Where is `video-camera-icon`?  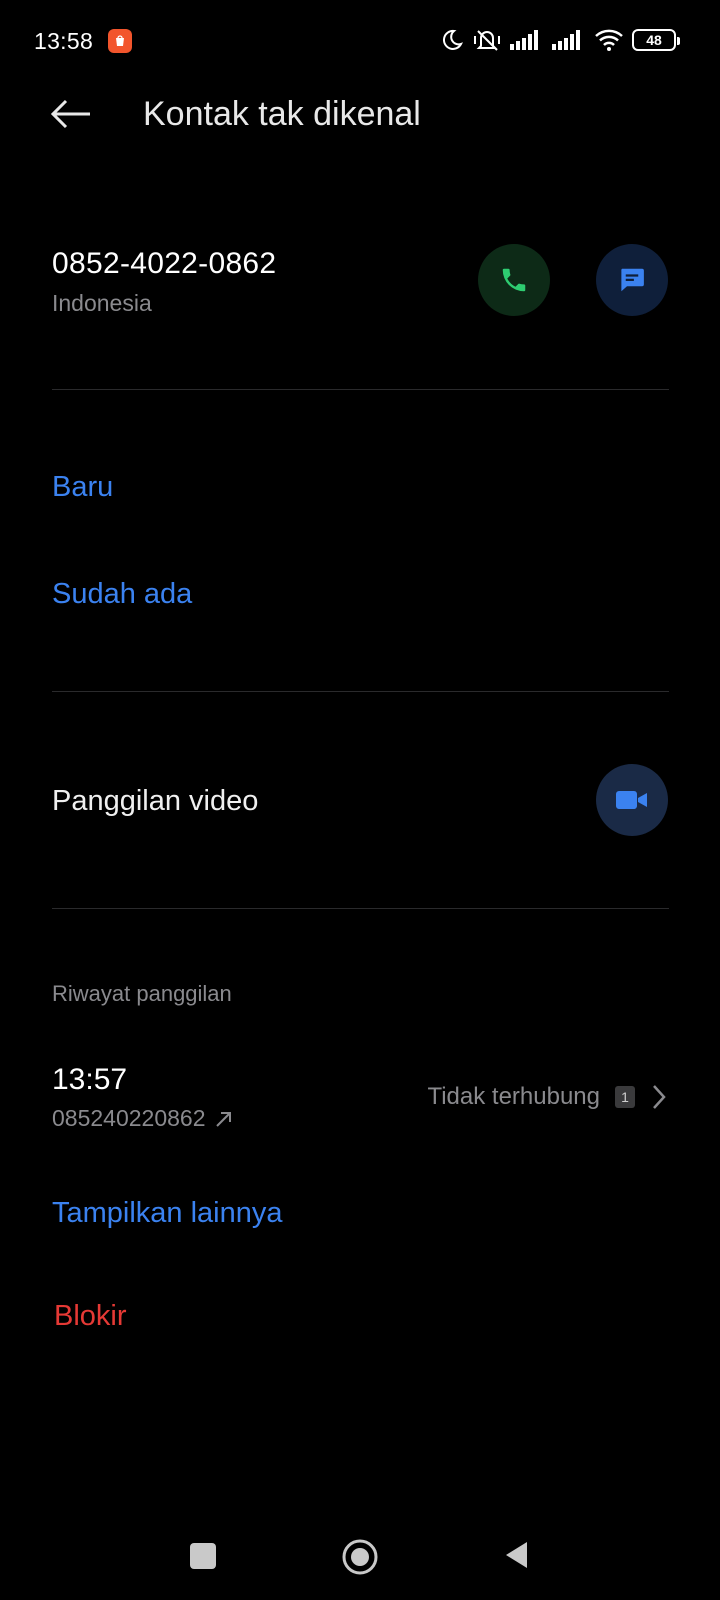 video-camera-icon is located at coordinates (631, 800).